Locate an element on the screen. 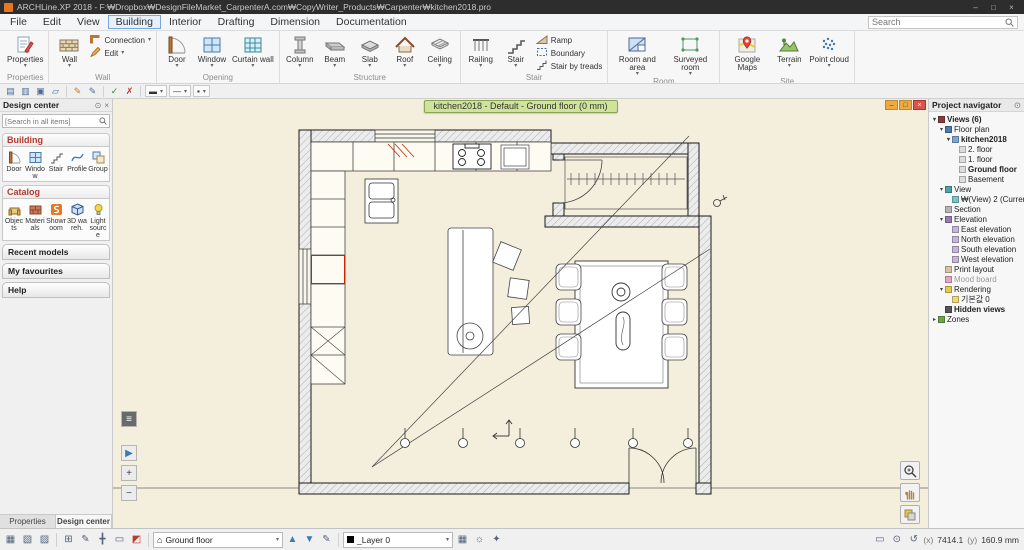 The image size is (1024, 550). help-button: Help is located at coordinates (56, 290).